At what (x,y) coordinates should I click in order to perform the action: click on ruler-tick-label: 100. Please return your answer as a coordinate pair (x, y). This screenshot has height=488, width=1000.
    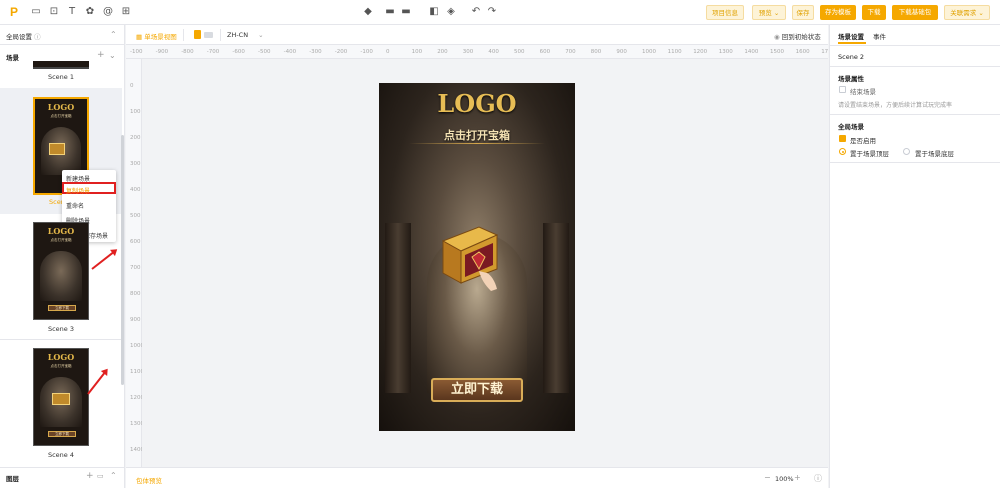
    Looking at the image, I should click on (135, 112).